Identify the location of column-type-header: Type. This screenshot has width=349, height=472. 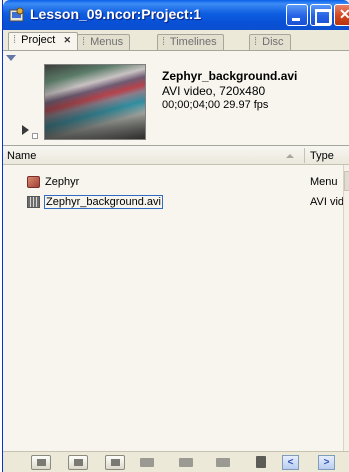
(322, 156).